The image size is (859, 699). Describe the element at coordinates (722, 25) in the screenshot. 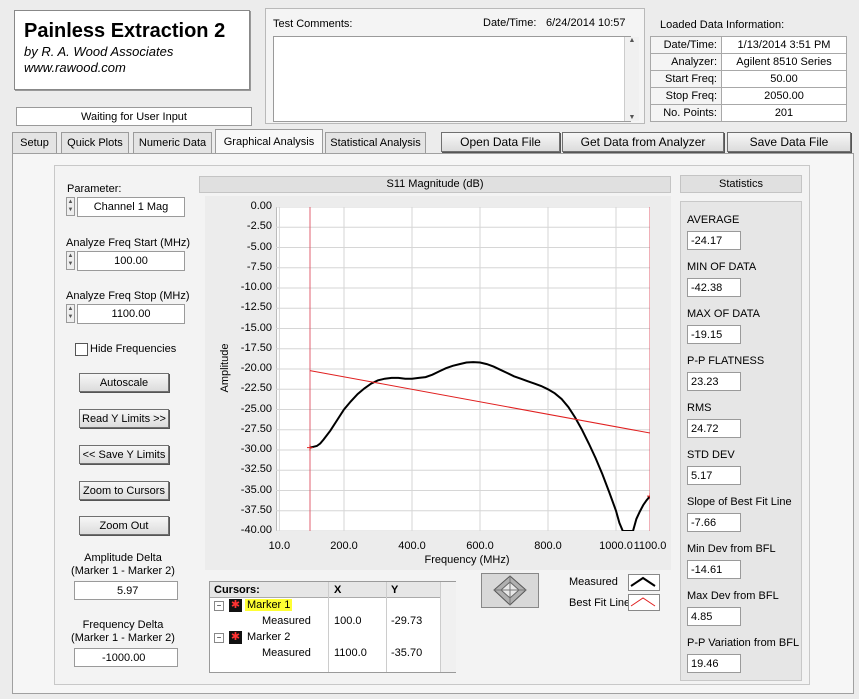

I see `loaded-info-title: Loaded Data Information:` at that location.